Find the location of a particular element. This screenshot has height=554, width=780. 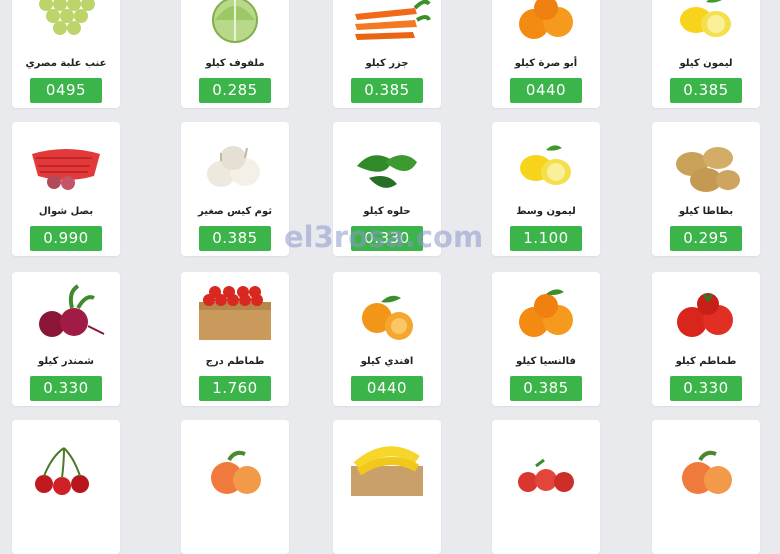

cabbage-icon is located at coordinates (235, 27).